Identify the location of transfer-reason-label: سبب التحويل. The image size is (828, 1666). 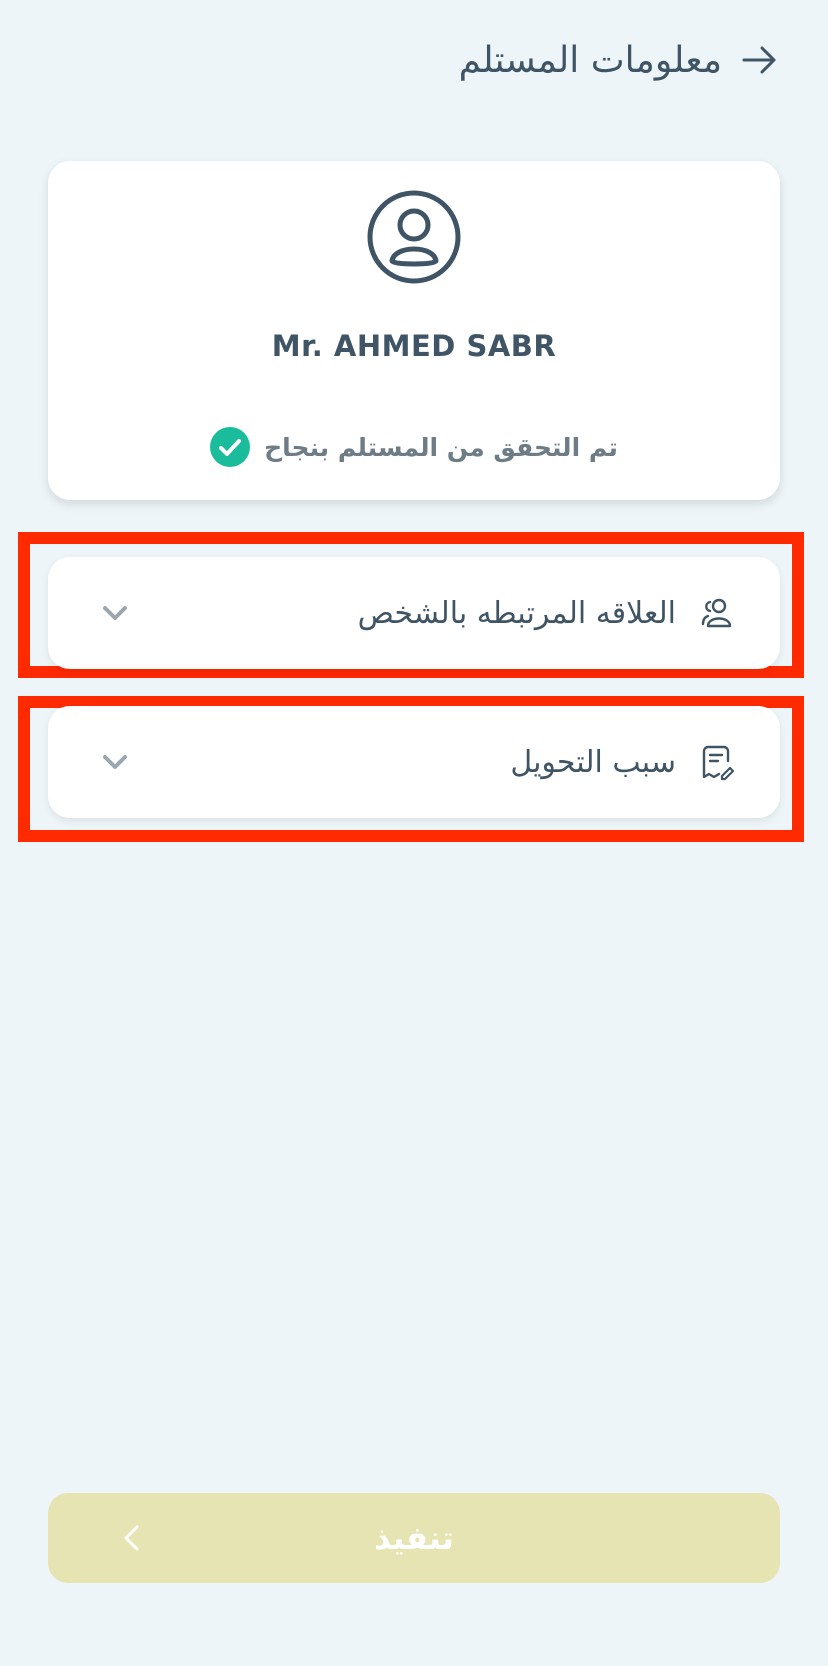
(593, 762).